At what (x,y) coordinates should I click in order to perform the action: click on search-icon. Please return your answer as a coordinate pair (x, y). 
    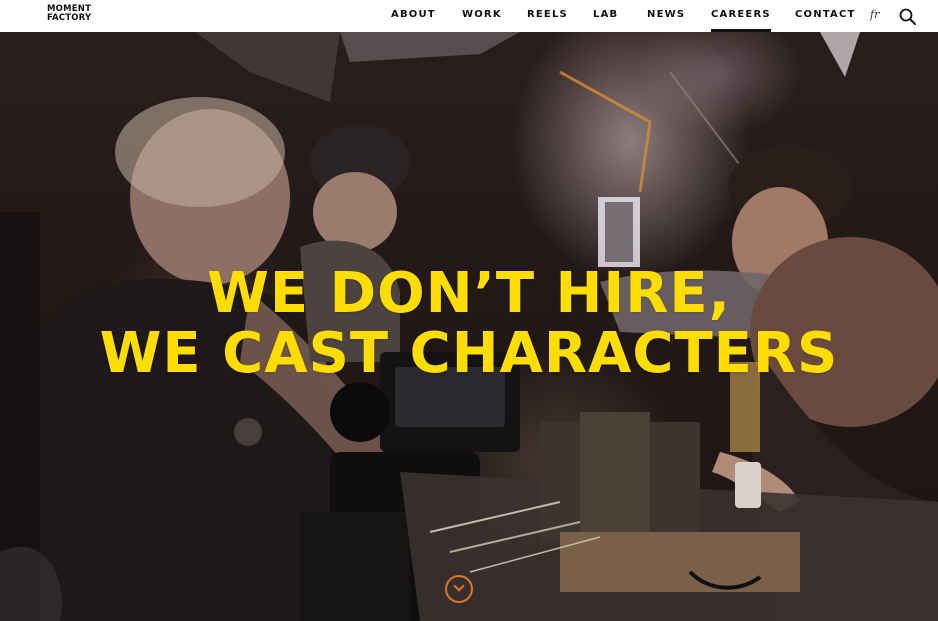
    Looking at the image, I should click on (907, 16).